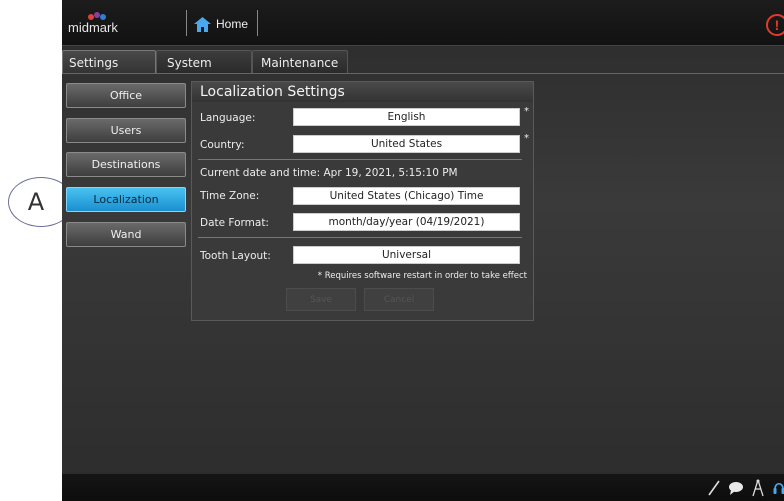 The height and width of the screenshot is (501, 784). What do you see at coordinates (202, 24) in the screenshot?
I see `home-icon` at bounding box center [202, 24].